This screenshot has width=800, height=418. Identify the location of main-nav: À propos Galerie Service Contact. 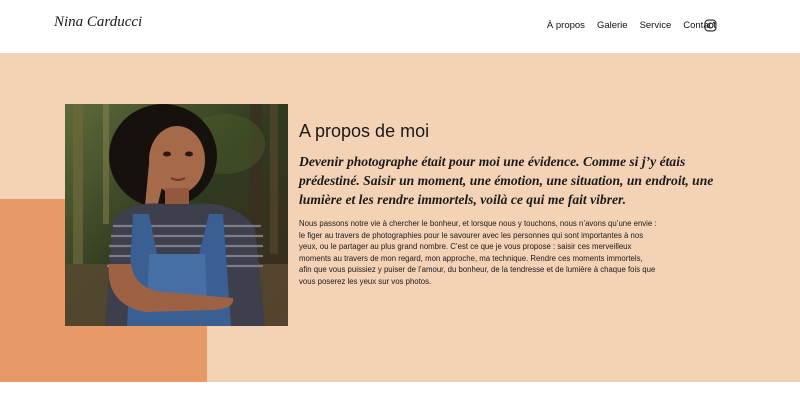
(631, 25).